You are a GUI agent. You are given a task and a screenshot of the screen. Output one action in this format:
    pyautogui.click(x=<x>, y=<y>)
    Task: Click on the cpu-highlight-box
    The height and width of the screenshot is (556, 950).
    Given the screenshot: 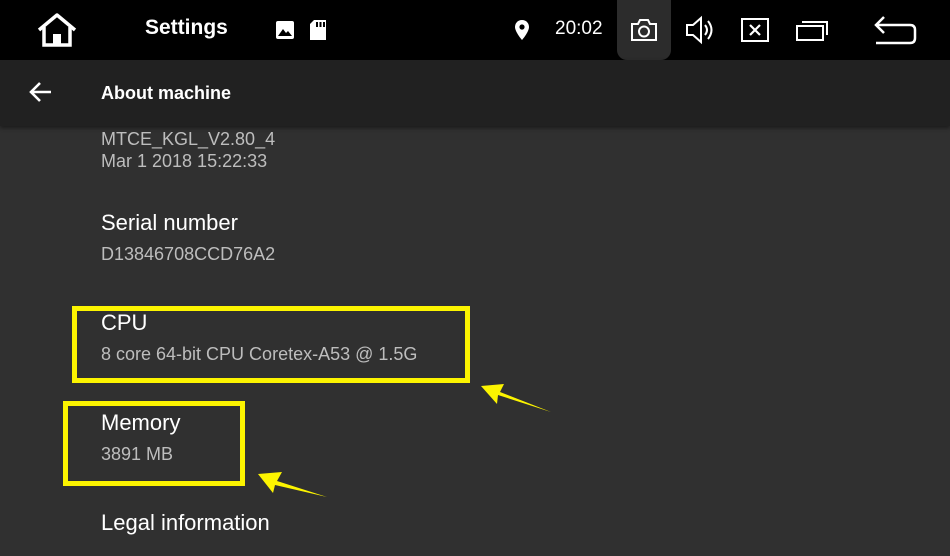 What is the action you would take?
    pyautogui.click(x=271, y=344)
    